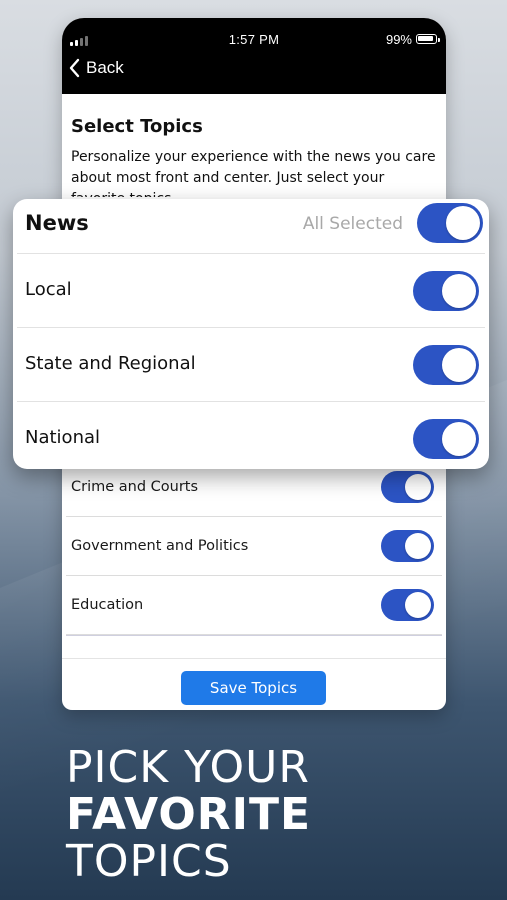 This screenshot has height=900, width=507. What do you see at coordinates (253, 688) in the screenshot?
I see `save-topics-button: Save Topics` at bounding box center [253, 688].